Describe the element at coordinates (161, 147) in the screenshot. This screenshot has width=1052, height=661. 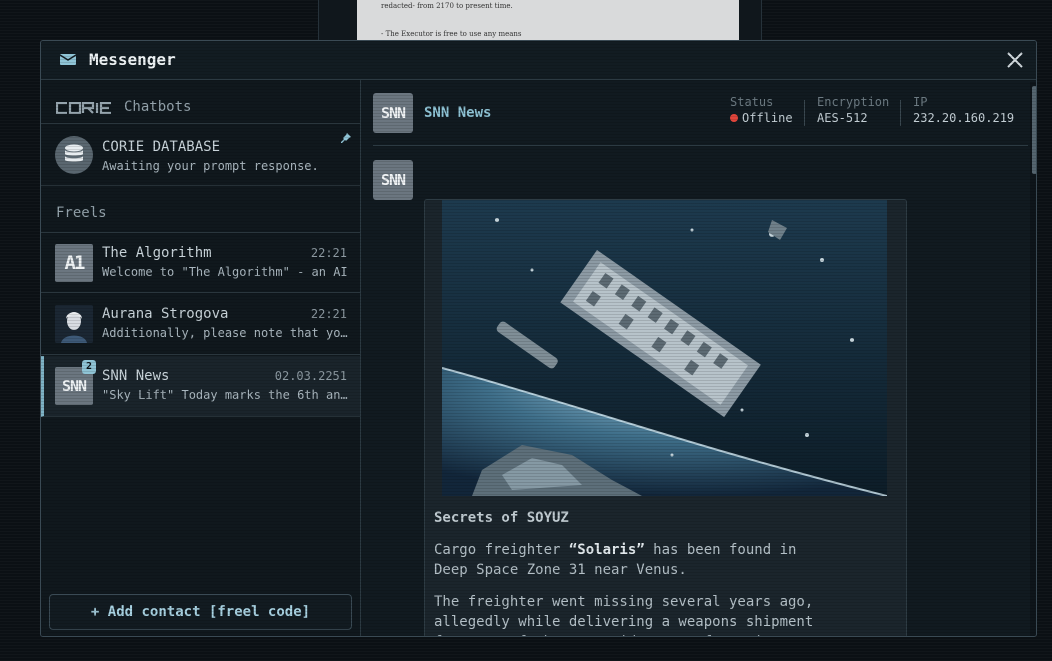
I see `contact-name: CORIE DATABASE` at that location.